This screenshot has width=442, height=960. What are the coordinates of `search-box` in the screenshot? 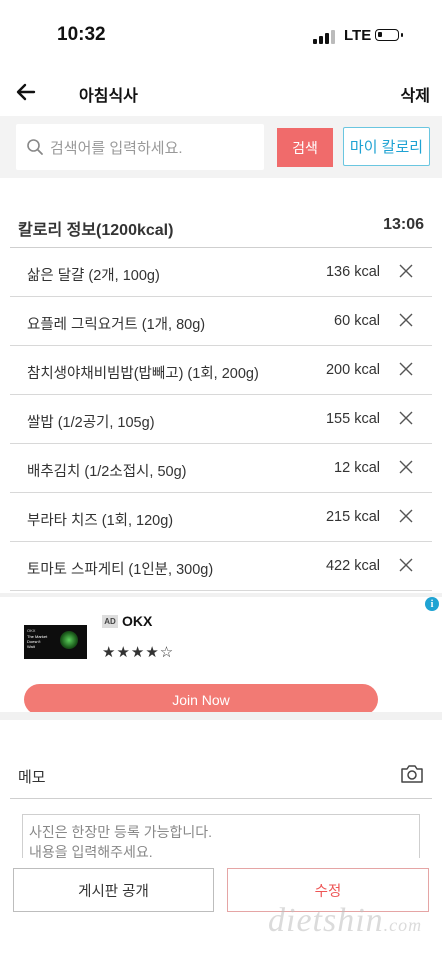 It's located at (140, 147).